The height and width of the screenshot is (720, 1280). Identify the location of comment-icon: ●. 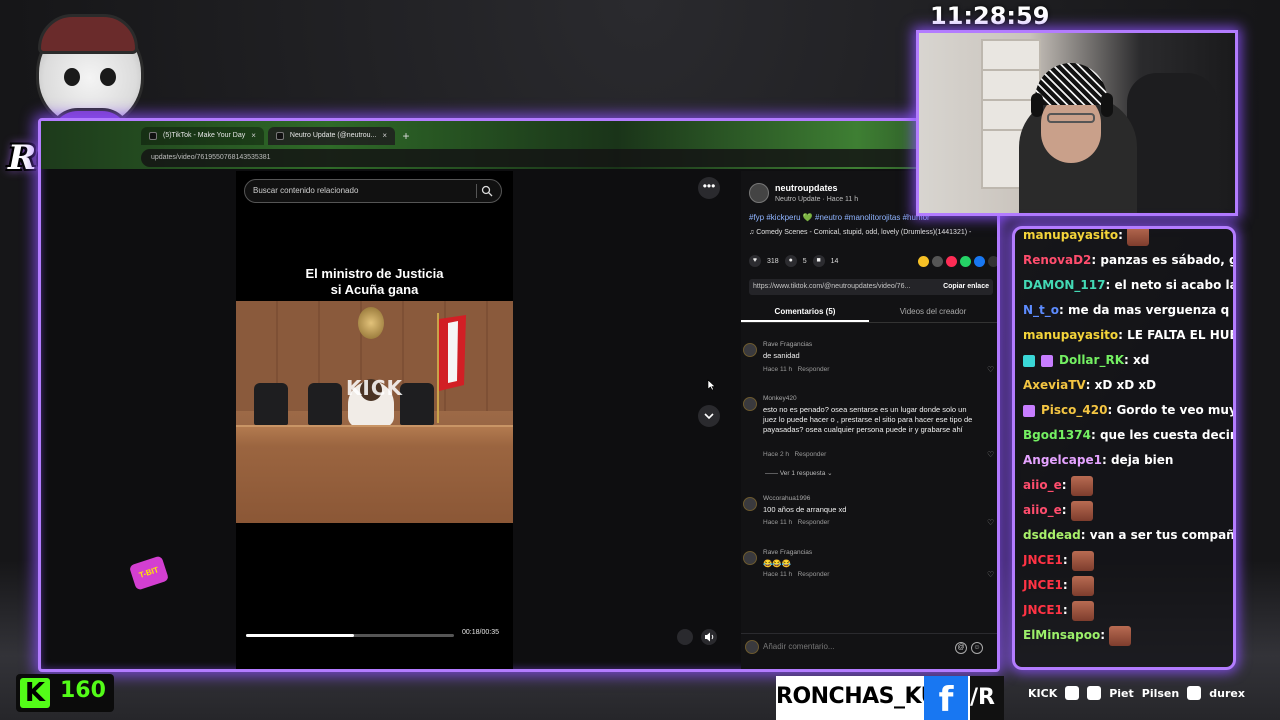
(790, 261).